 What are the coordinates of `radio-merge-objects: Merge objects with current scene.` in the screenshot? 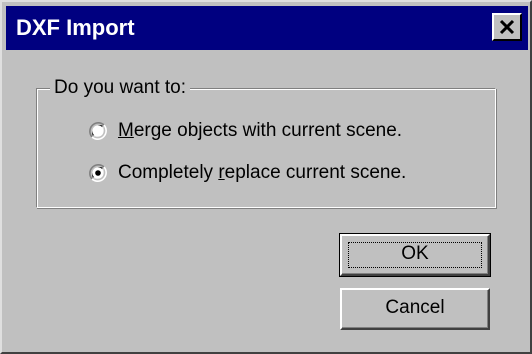 It's located at (245, 131).